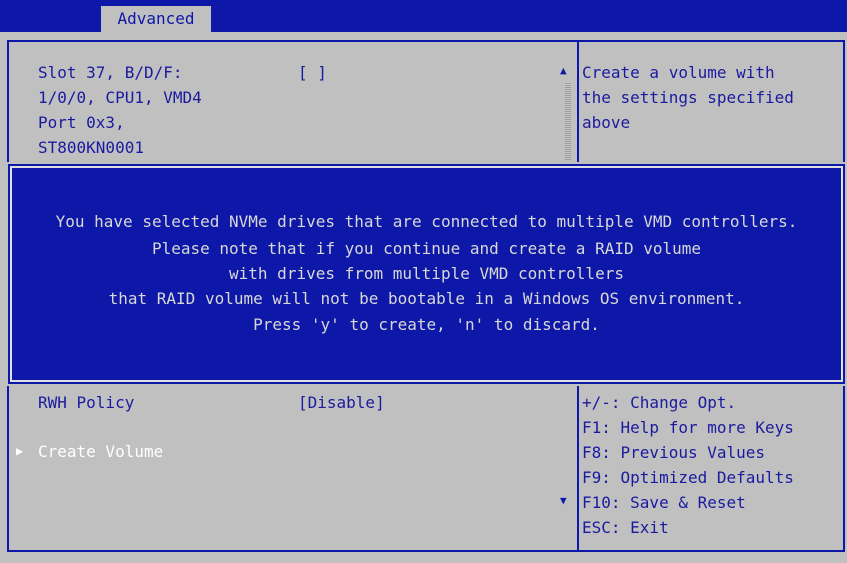 The height and width of the screenshot is (563, 847). I want to click on key-help-item: F8: Previous Values, so click(674, 452).